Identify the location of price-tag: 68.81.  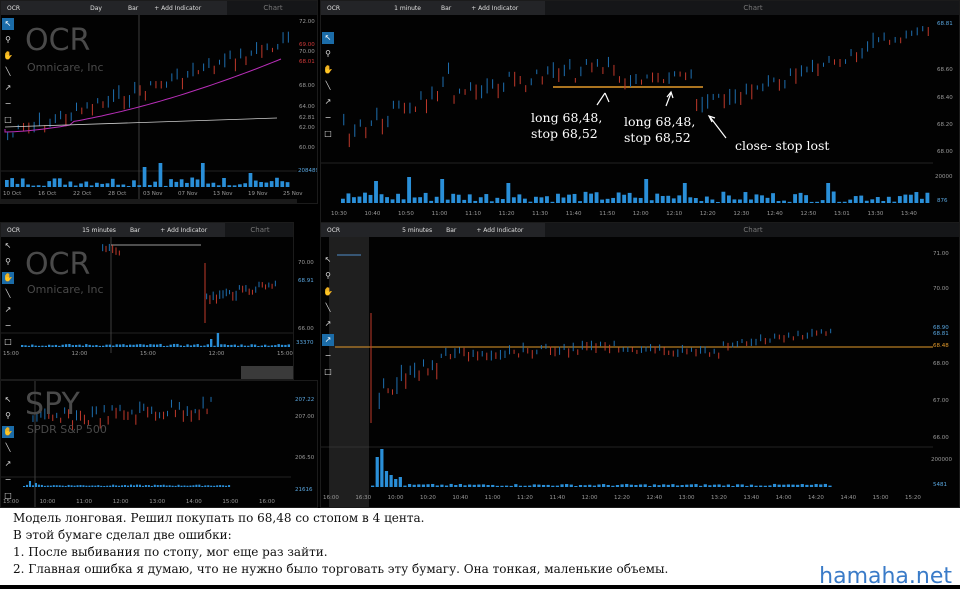
(945, 24).